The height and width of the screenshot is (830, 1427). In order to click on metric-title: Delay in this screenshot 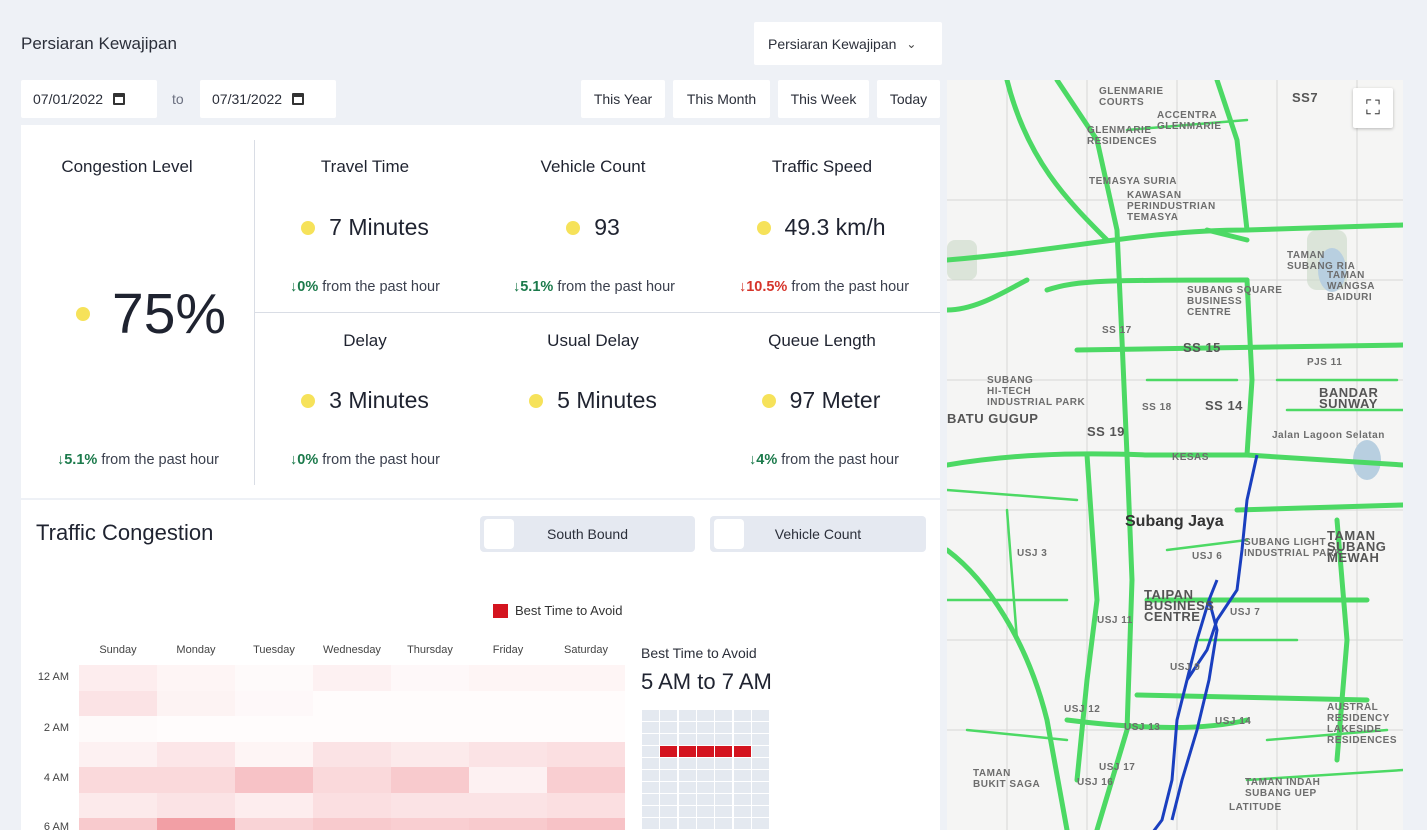, I will do `click(365, 340)`.